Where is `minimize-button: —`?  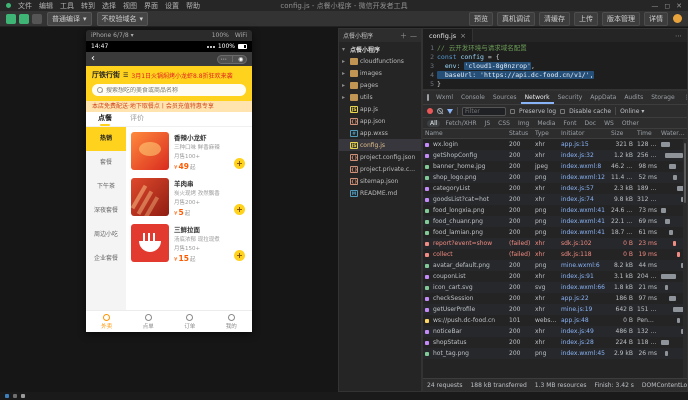
minimize-button: — is located at coordinates (654, 6).